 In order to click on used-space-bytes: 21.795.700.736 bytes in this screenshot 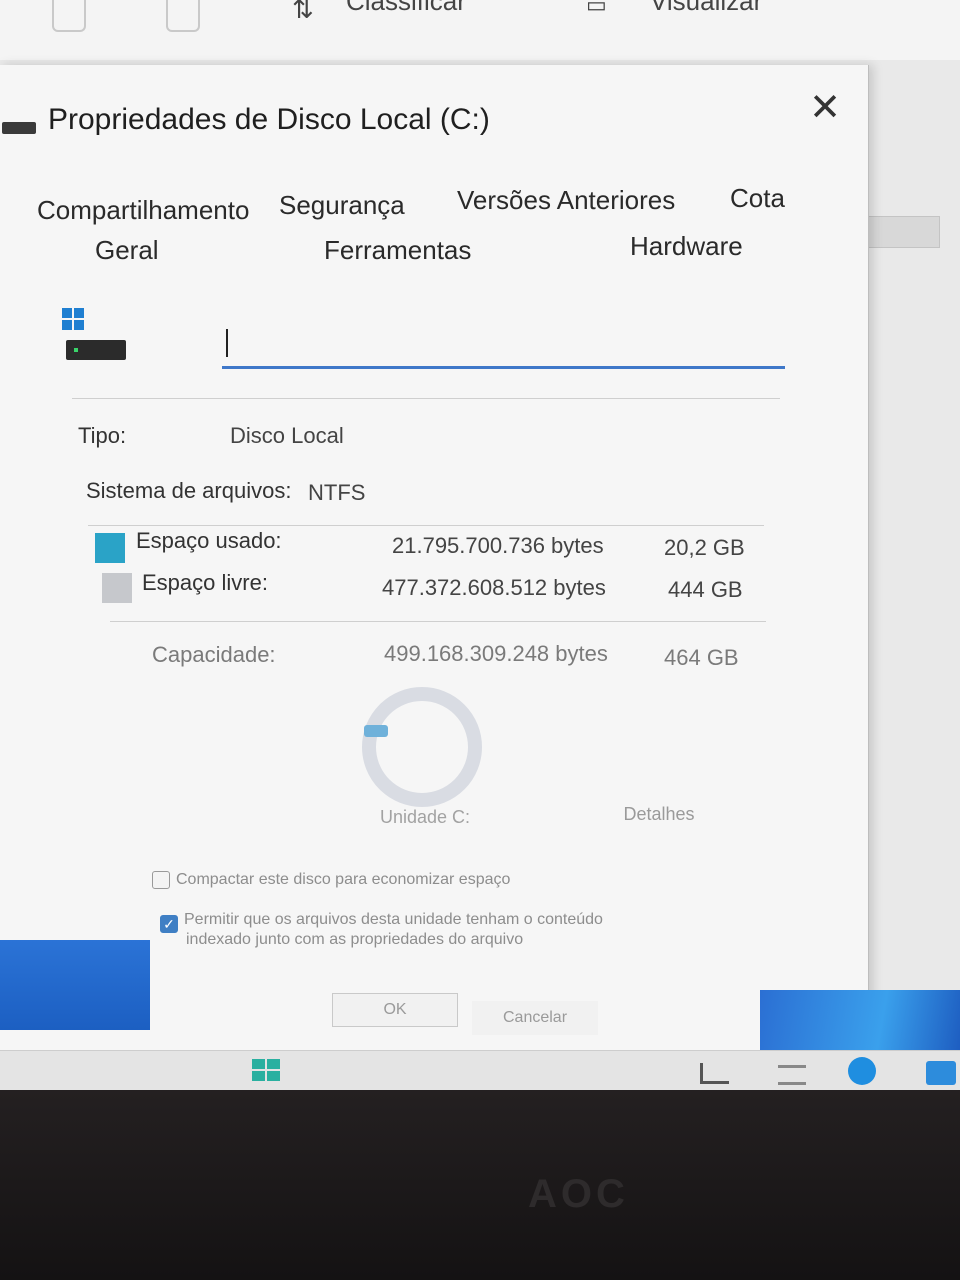, I will do `click(498, 545)`.